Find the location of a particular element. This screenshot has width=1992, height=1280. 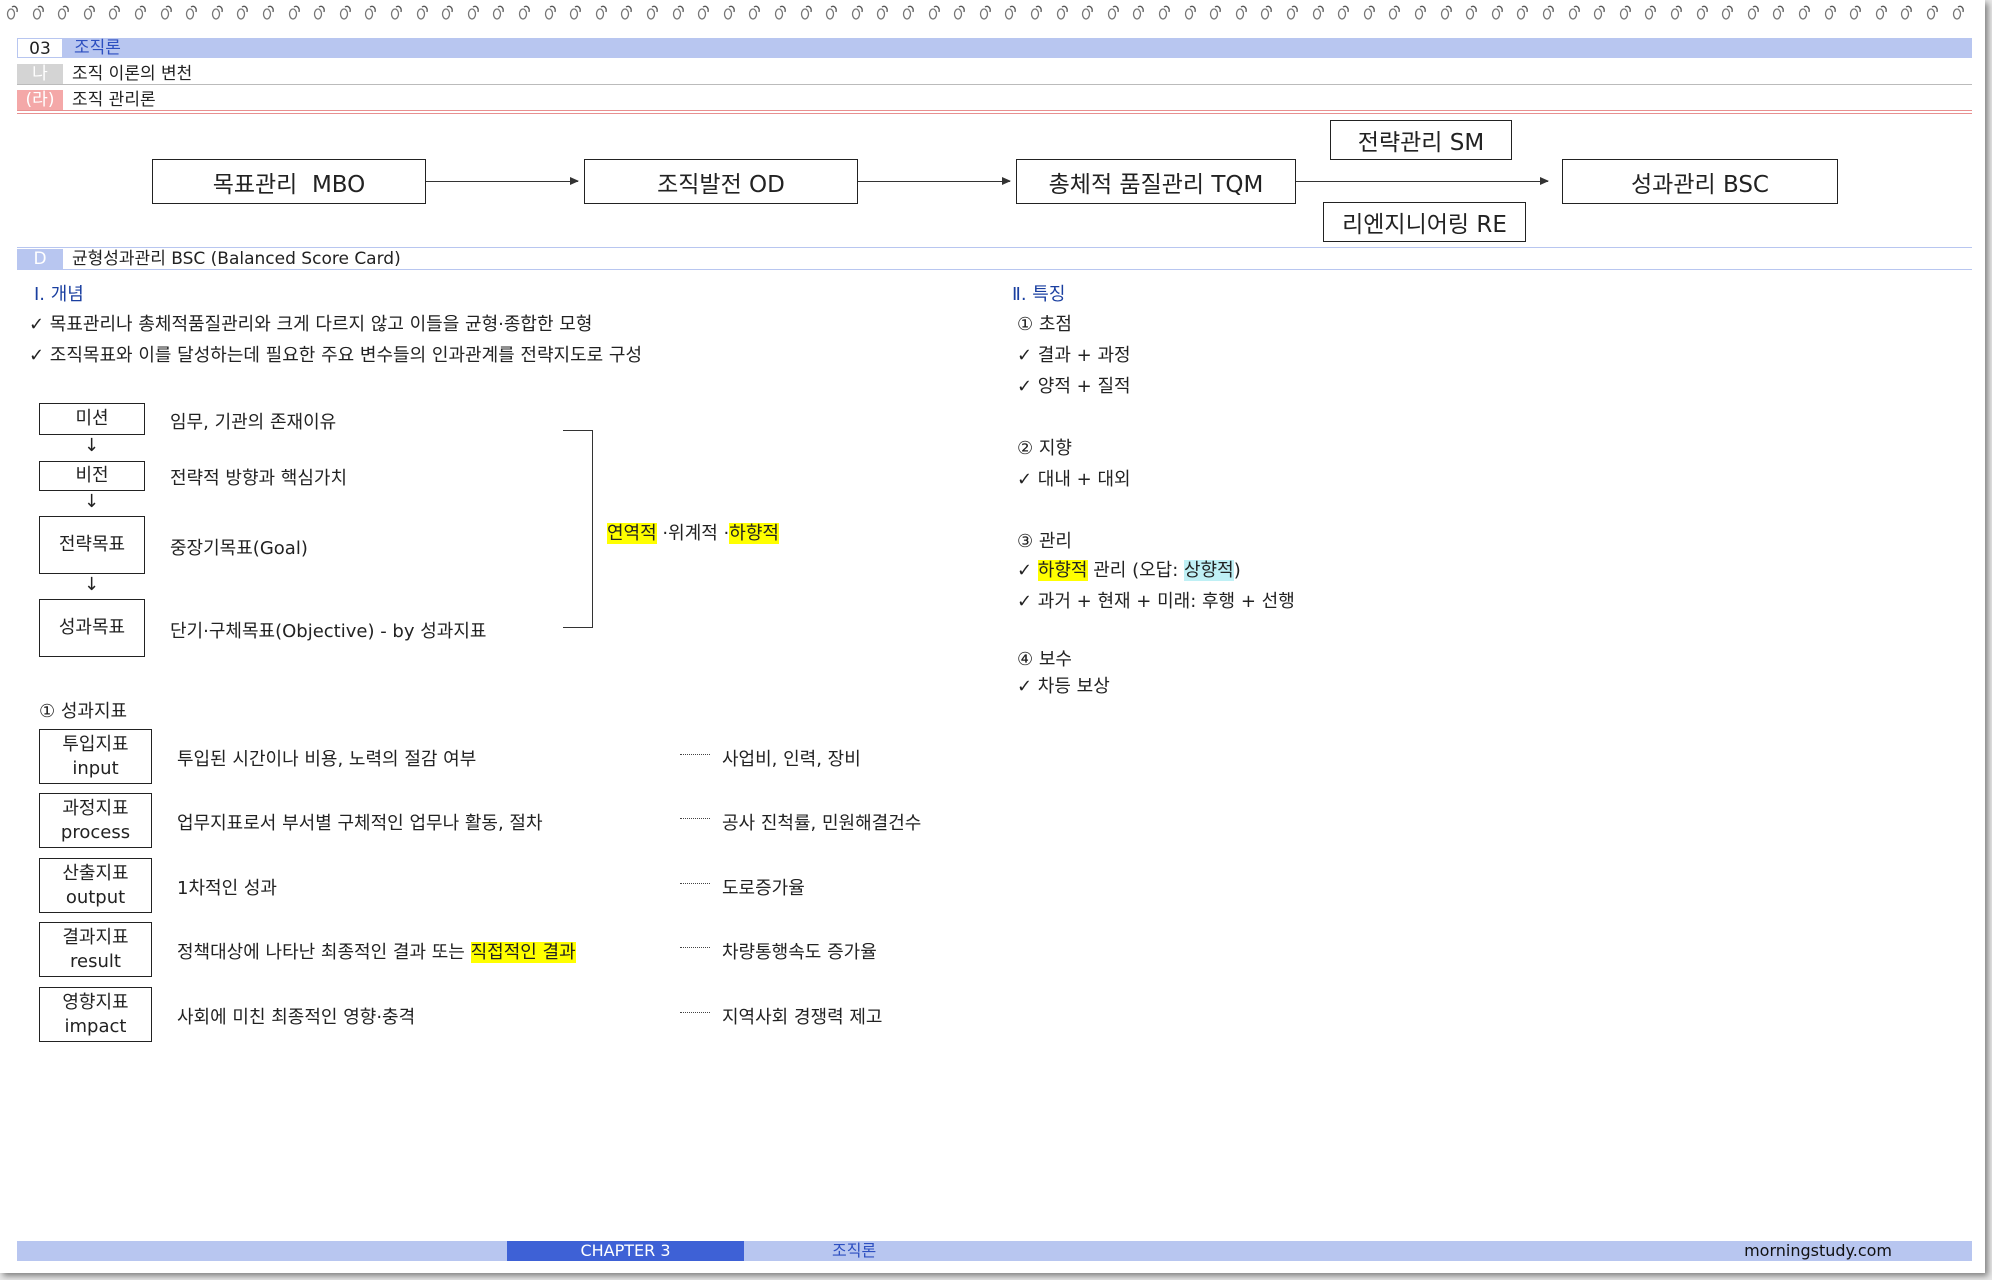

indicator-en: impact is located at coordinates (95, 1026).